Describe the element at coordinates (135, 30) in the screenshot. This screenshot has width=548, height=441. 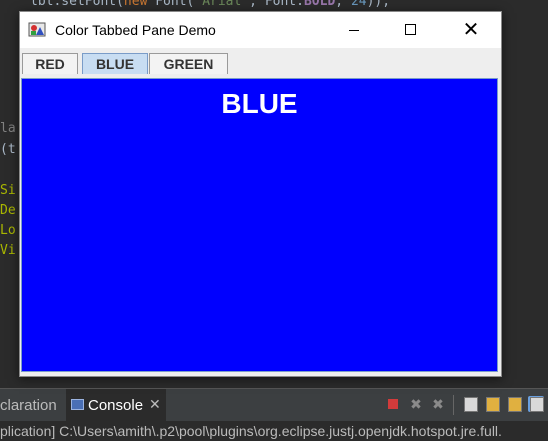
I see `window-title: Color Tabbed Pane Demo` at that location.